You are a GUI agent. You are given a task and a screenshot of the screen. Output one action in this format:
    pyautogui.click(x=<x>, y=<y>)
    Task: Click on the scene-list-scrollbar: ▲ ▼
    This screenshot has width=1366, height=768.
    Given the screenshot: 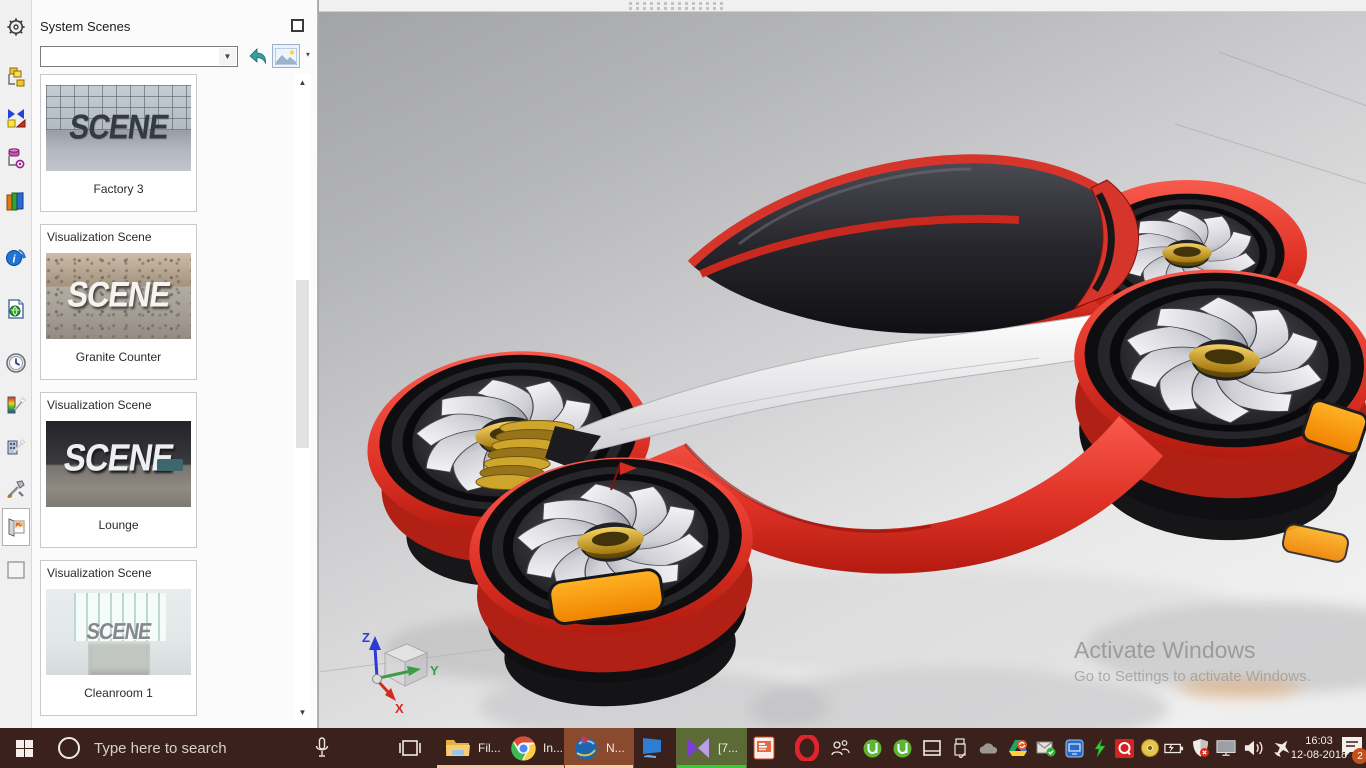 What is the action you would take?
    pyautogui.click(x=302, y=397)
    